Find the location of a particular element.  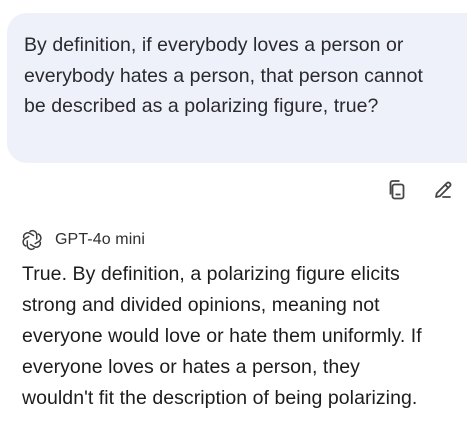

edit-pencil-icon is located at coordinates (443, 192).